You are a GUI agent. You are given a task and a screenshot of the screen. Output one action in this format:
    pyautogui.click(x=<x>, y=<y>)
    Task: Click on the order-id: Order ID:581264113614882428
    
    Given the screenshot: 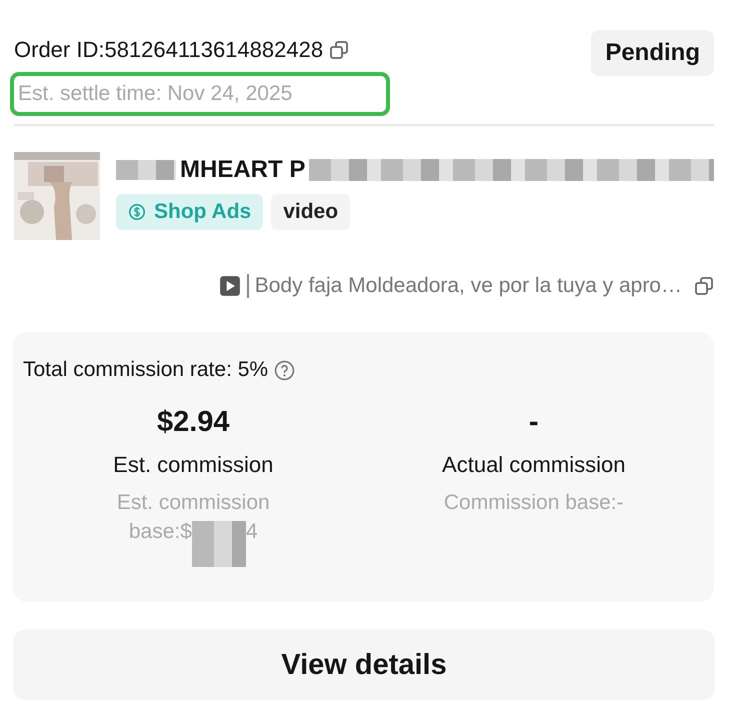 What is the action you would take?
    pyautogui.click(x=169, y=50)
    